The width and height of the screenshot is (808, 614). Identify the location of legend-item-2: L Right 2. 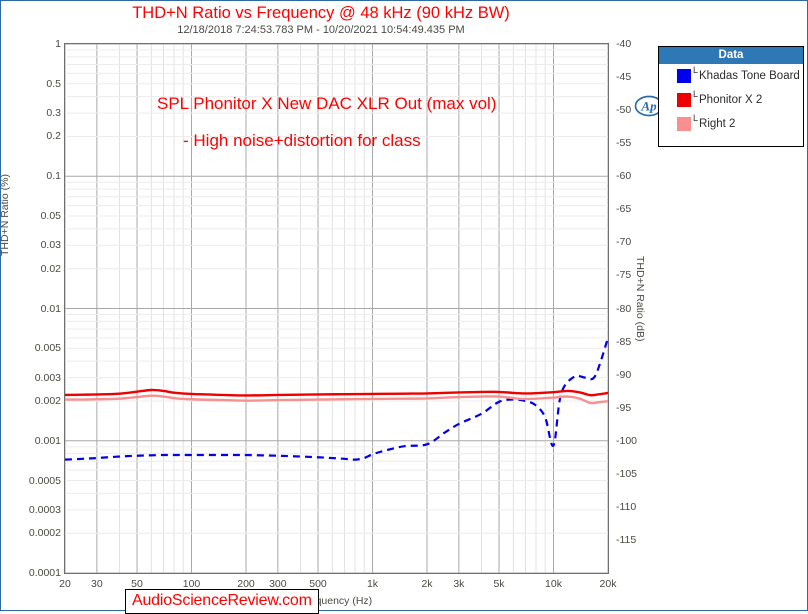
(731, 124).